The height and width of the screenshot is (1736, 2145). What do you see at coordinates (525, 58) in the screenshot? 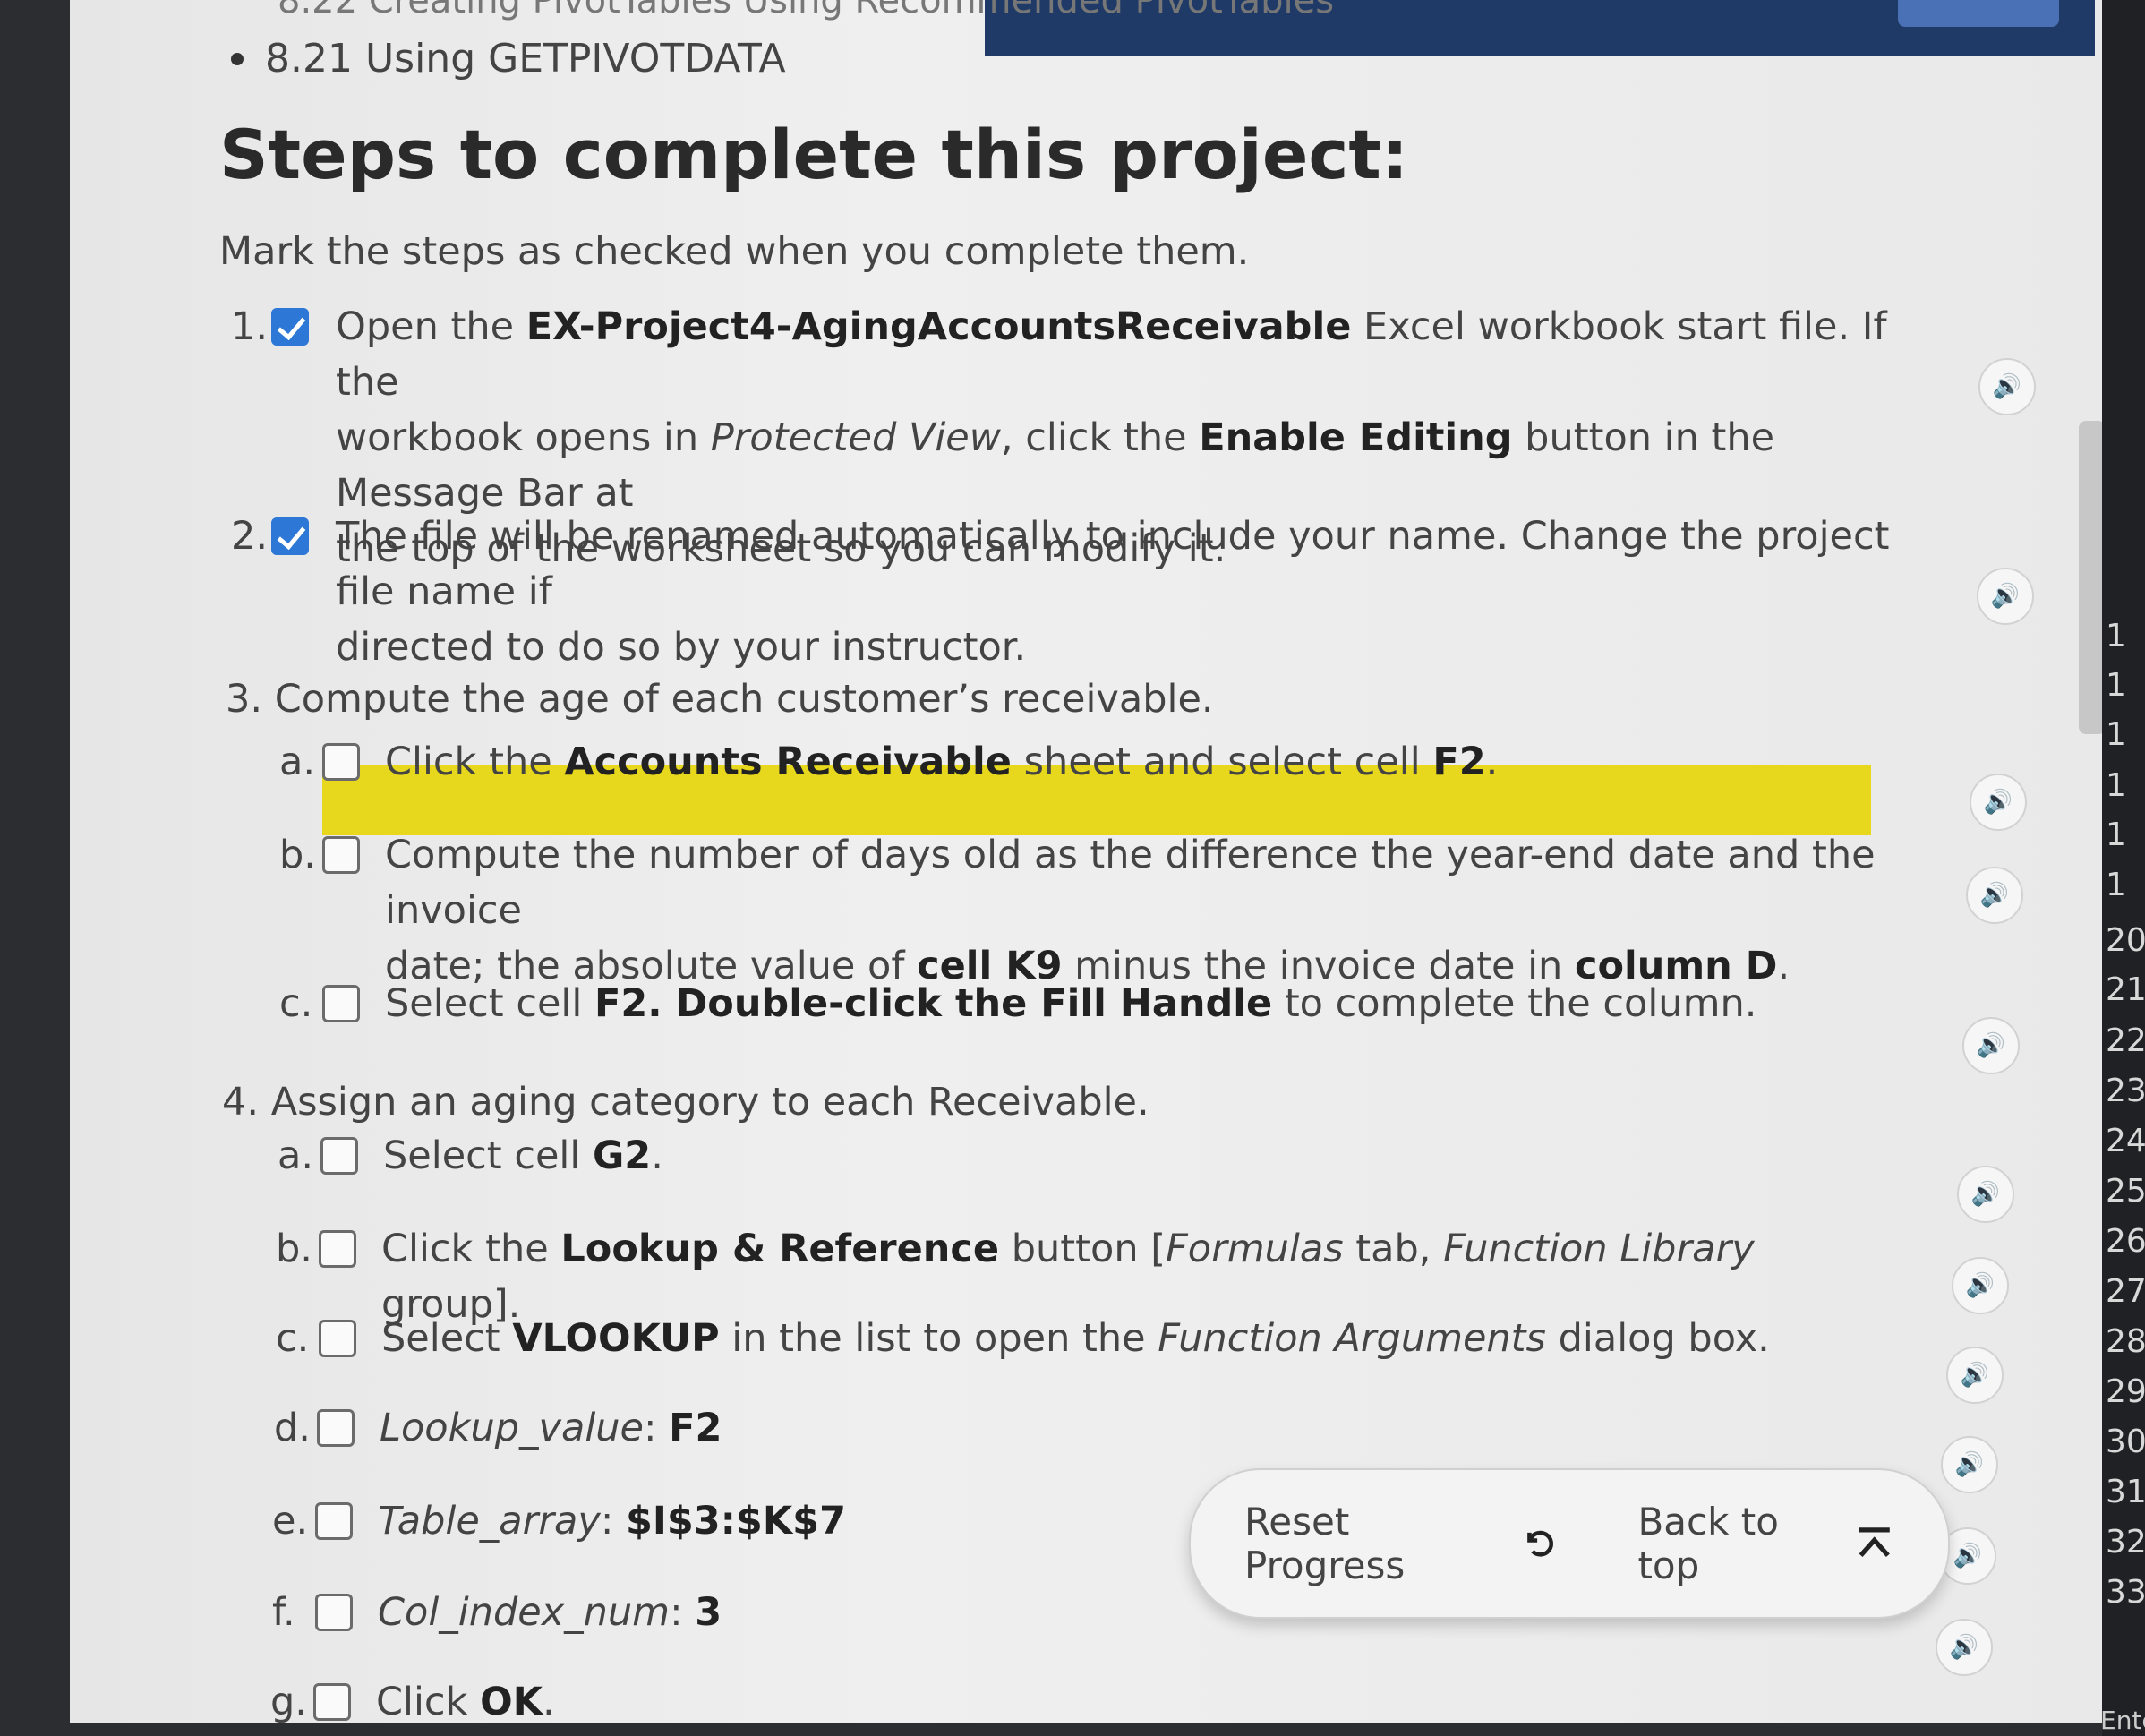
I see `toc-current-label: 8.21 Using GETPIVOTDATA` at bounding box center [525, 58].